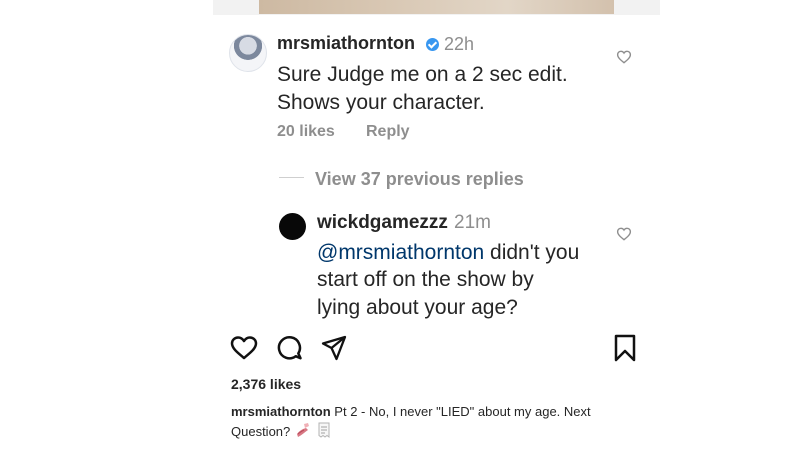 The height and width of the screenshot is (450, 800). I want to click on comment-like-heart-icon, so click(624, 57).